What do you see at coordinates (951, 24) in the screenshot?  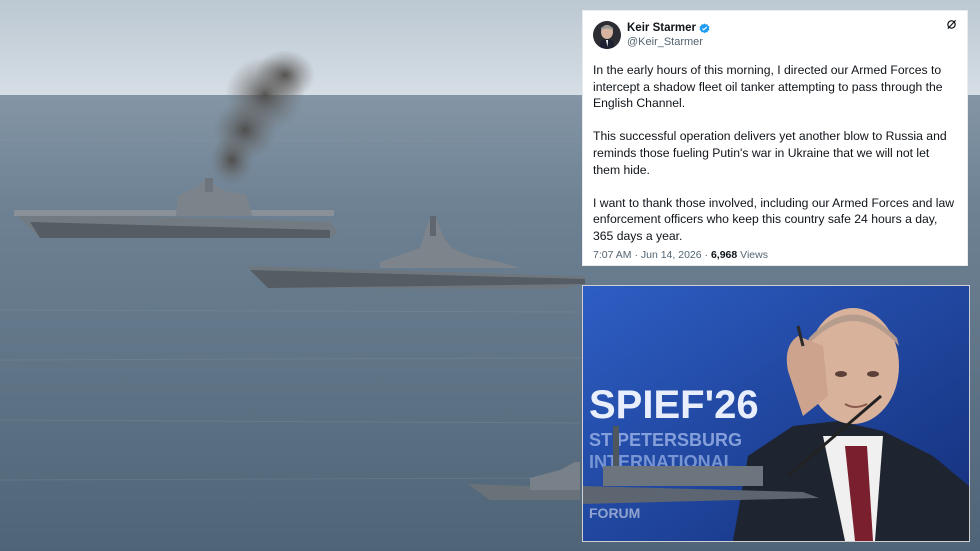 I see `grok-icon` at bounding box center [951, 24].